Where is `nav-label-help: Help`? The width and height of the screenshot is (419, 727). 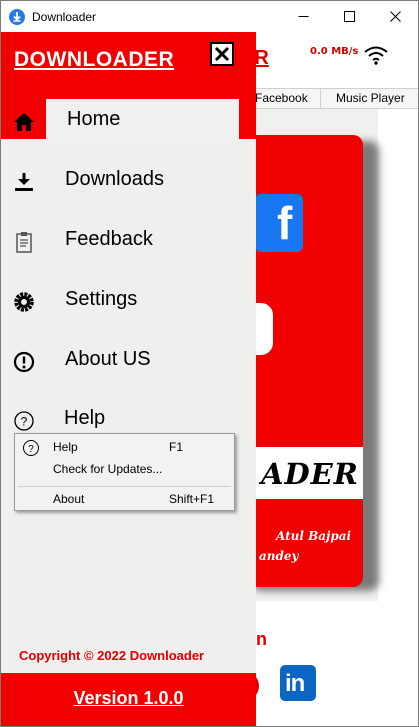
nav-label-help: Help is located at coordinates (85, 418).